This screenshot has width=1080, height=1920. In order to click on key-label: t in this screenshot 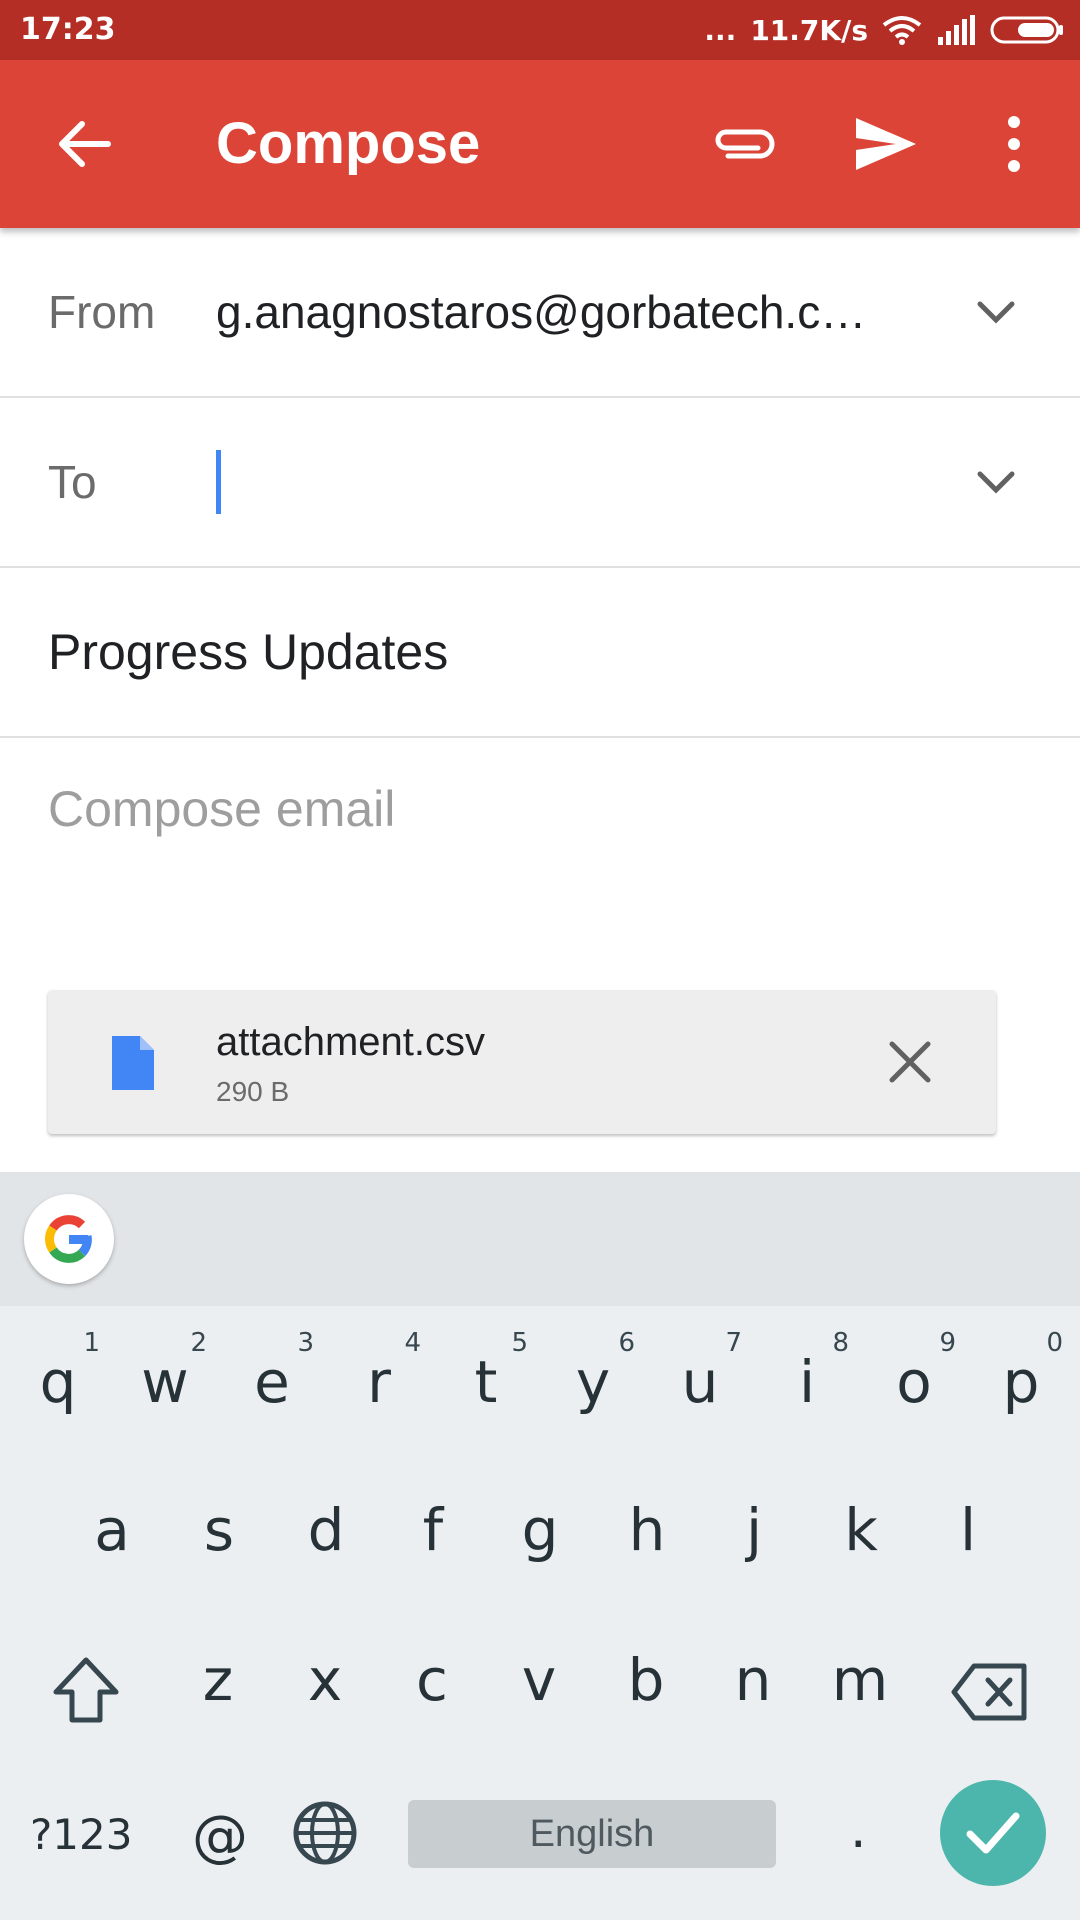, I will do `click(486, 1382)`.